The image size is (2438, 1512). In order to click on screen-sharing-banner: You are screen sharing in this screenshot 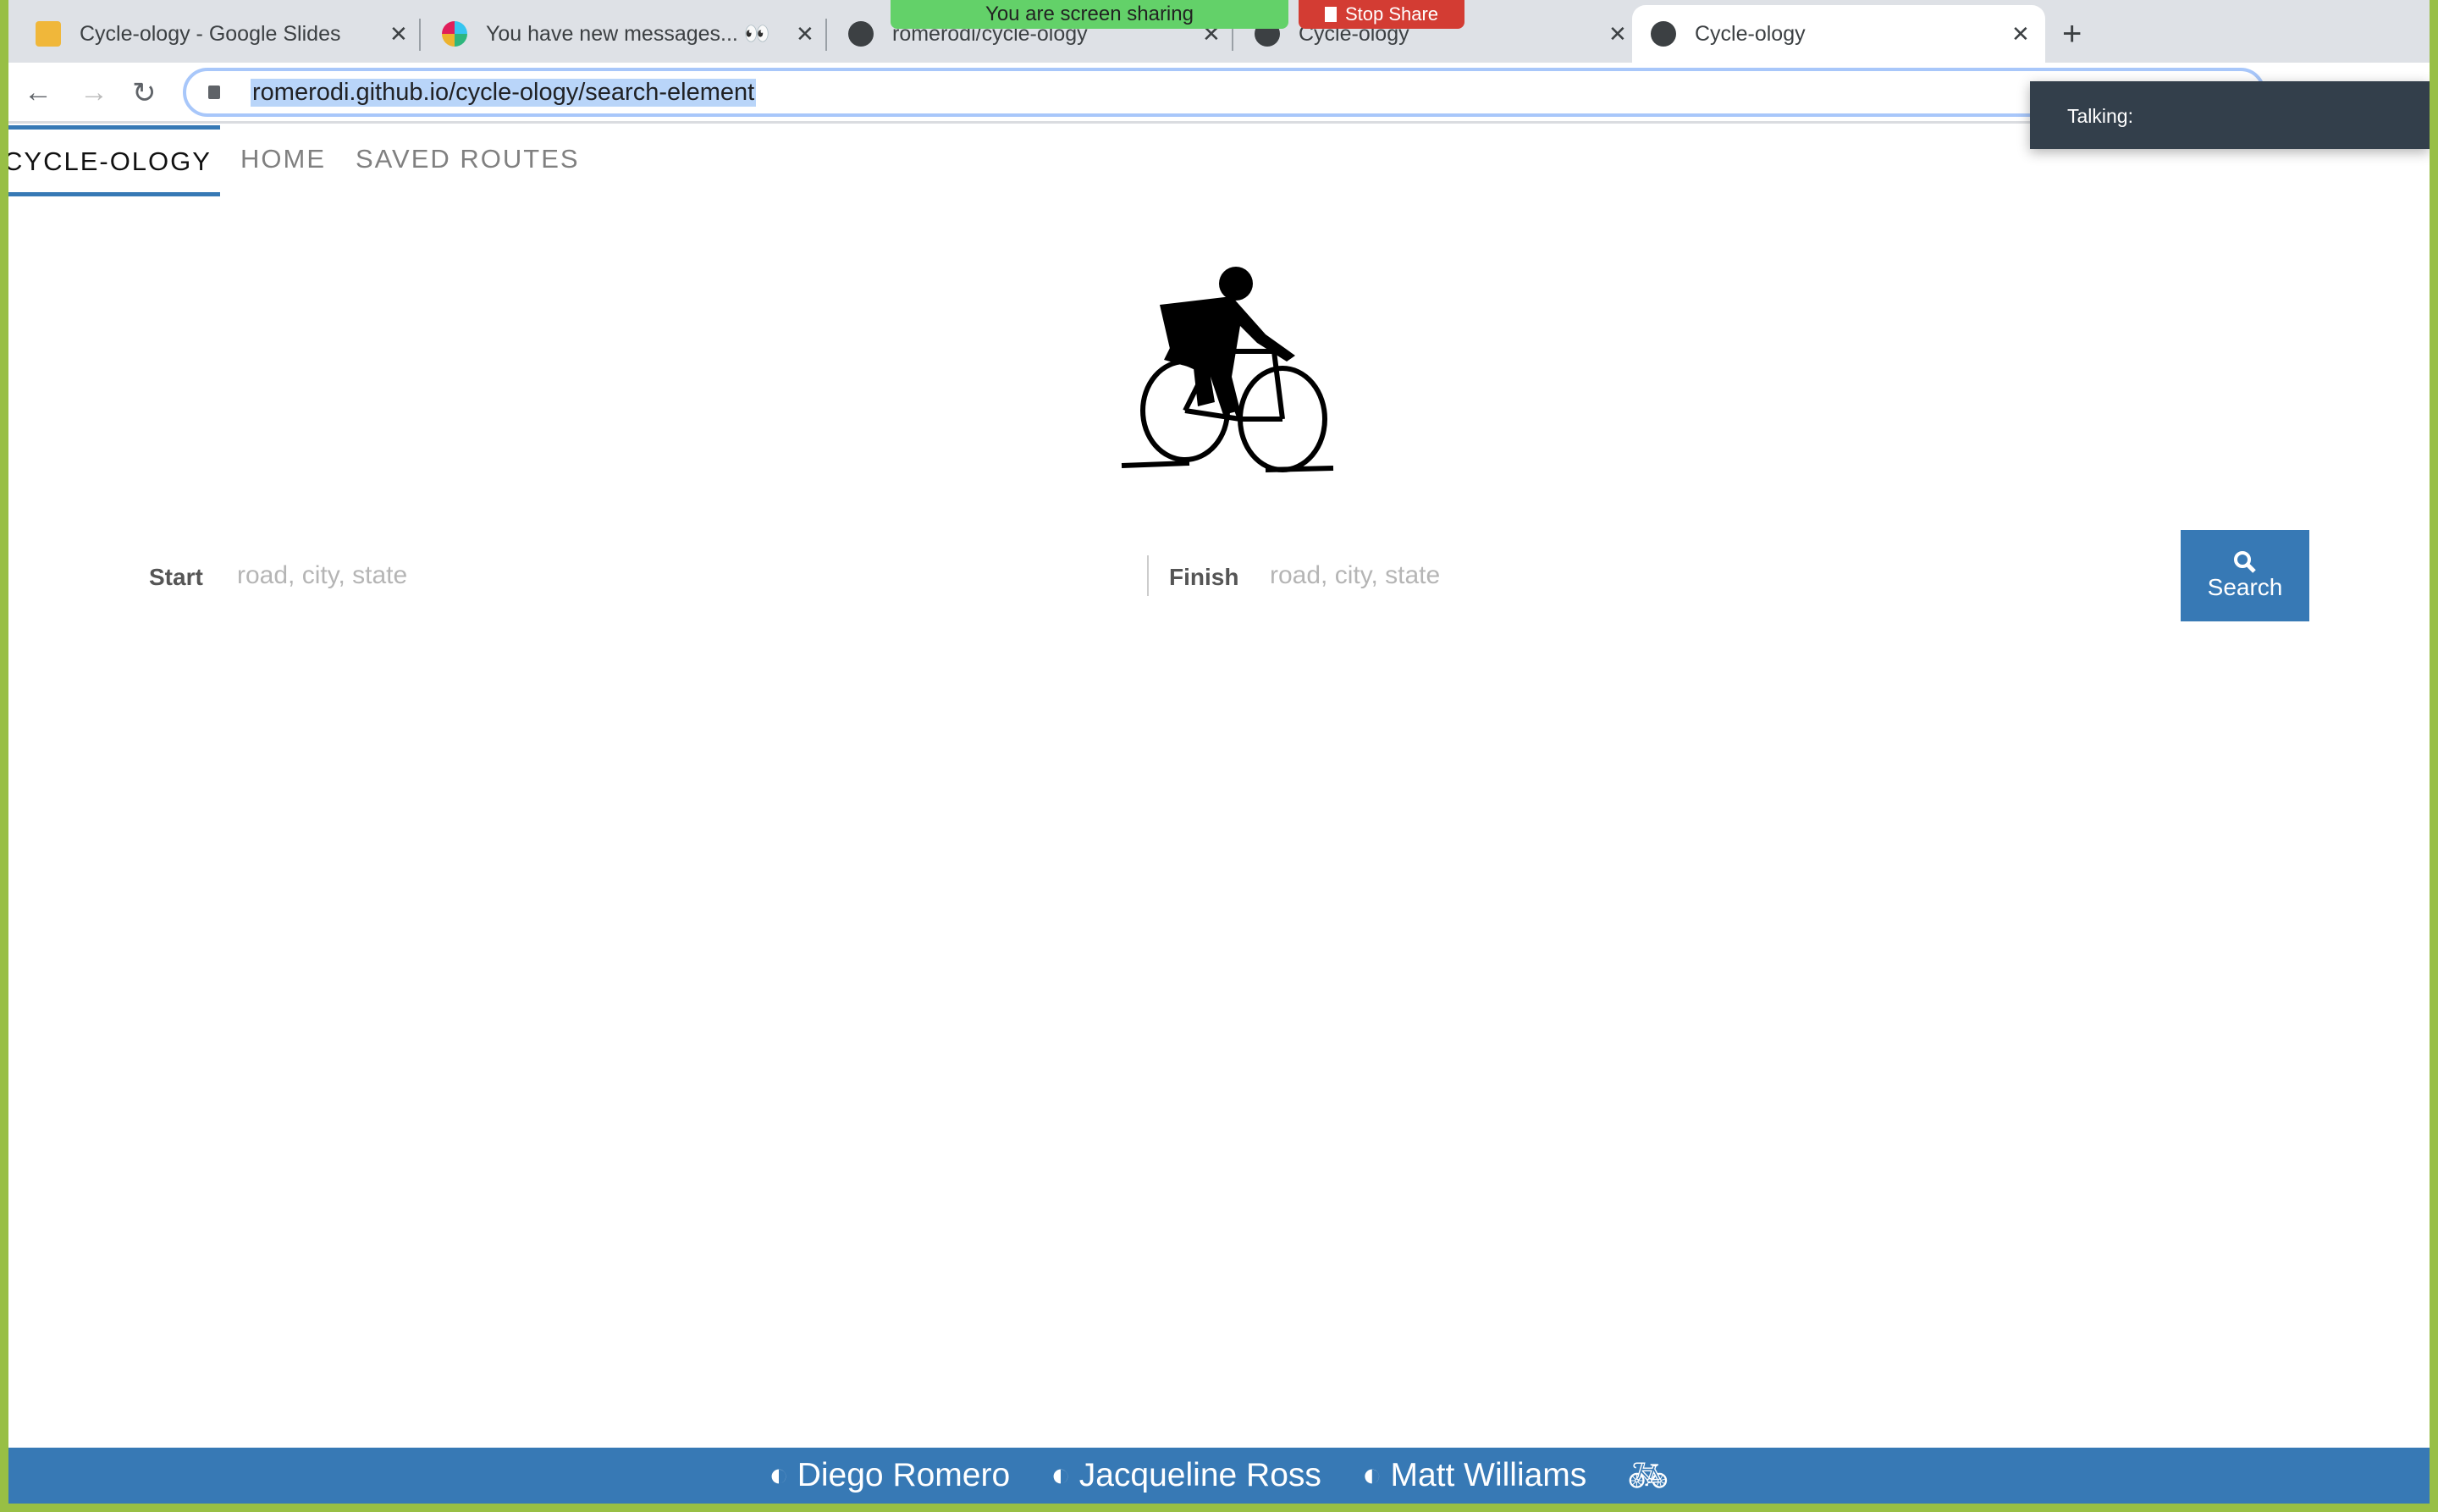, I will do `click(1089, 15)`.